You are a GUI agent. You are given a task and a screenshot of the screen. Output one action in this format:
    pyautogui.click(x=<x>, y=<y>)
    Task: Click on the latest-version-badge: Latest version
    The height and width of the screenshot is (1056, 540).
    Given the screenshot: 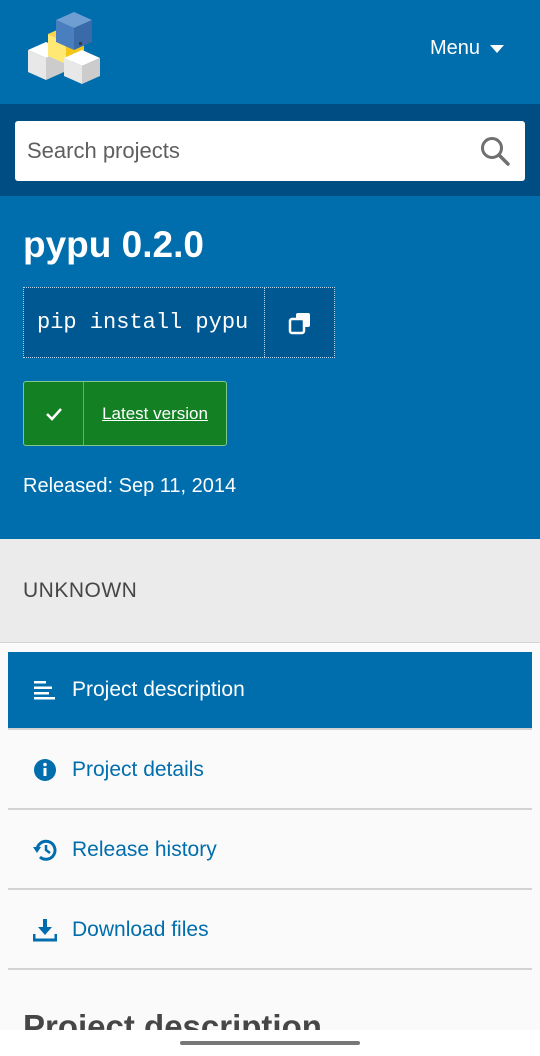 What is the action you would take?
    pyautogui.click(x=125, y=413)
    